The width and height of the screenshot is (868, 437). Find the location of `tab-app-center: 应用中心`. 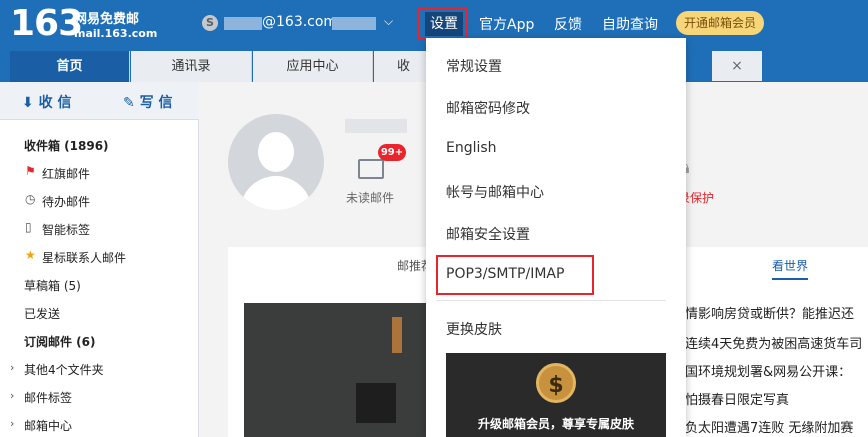

tab-app-center: 应用中心 is located at coordinates (313, 66).